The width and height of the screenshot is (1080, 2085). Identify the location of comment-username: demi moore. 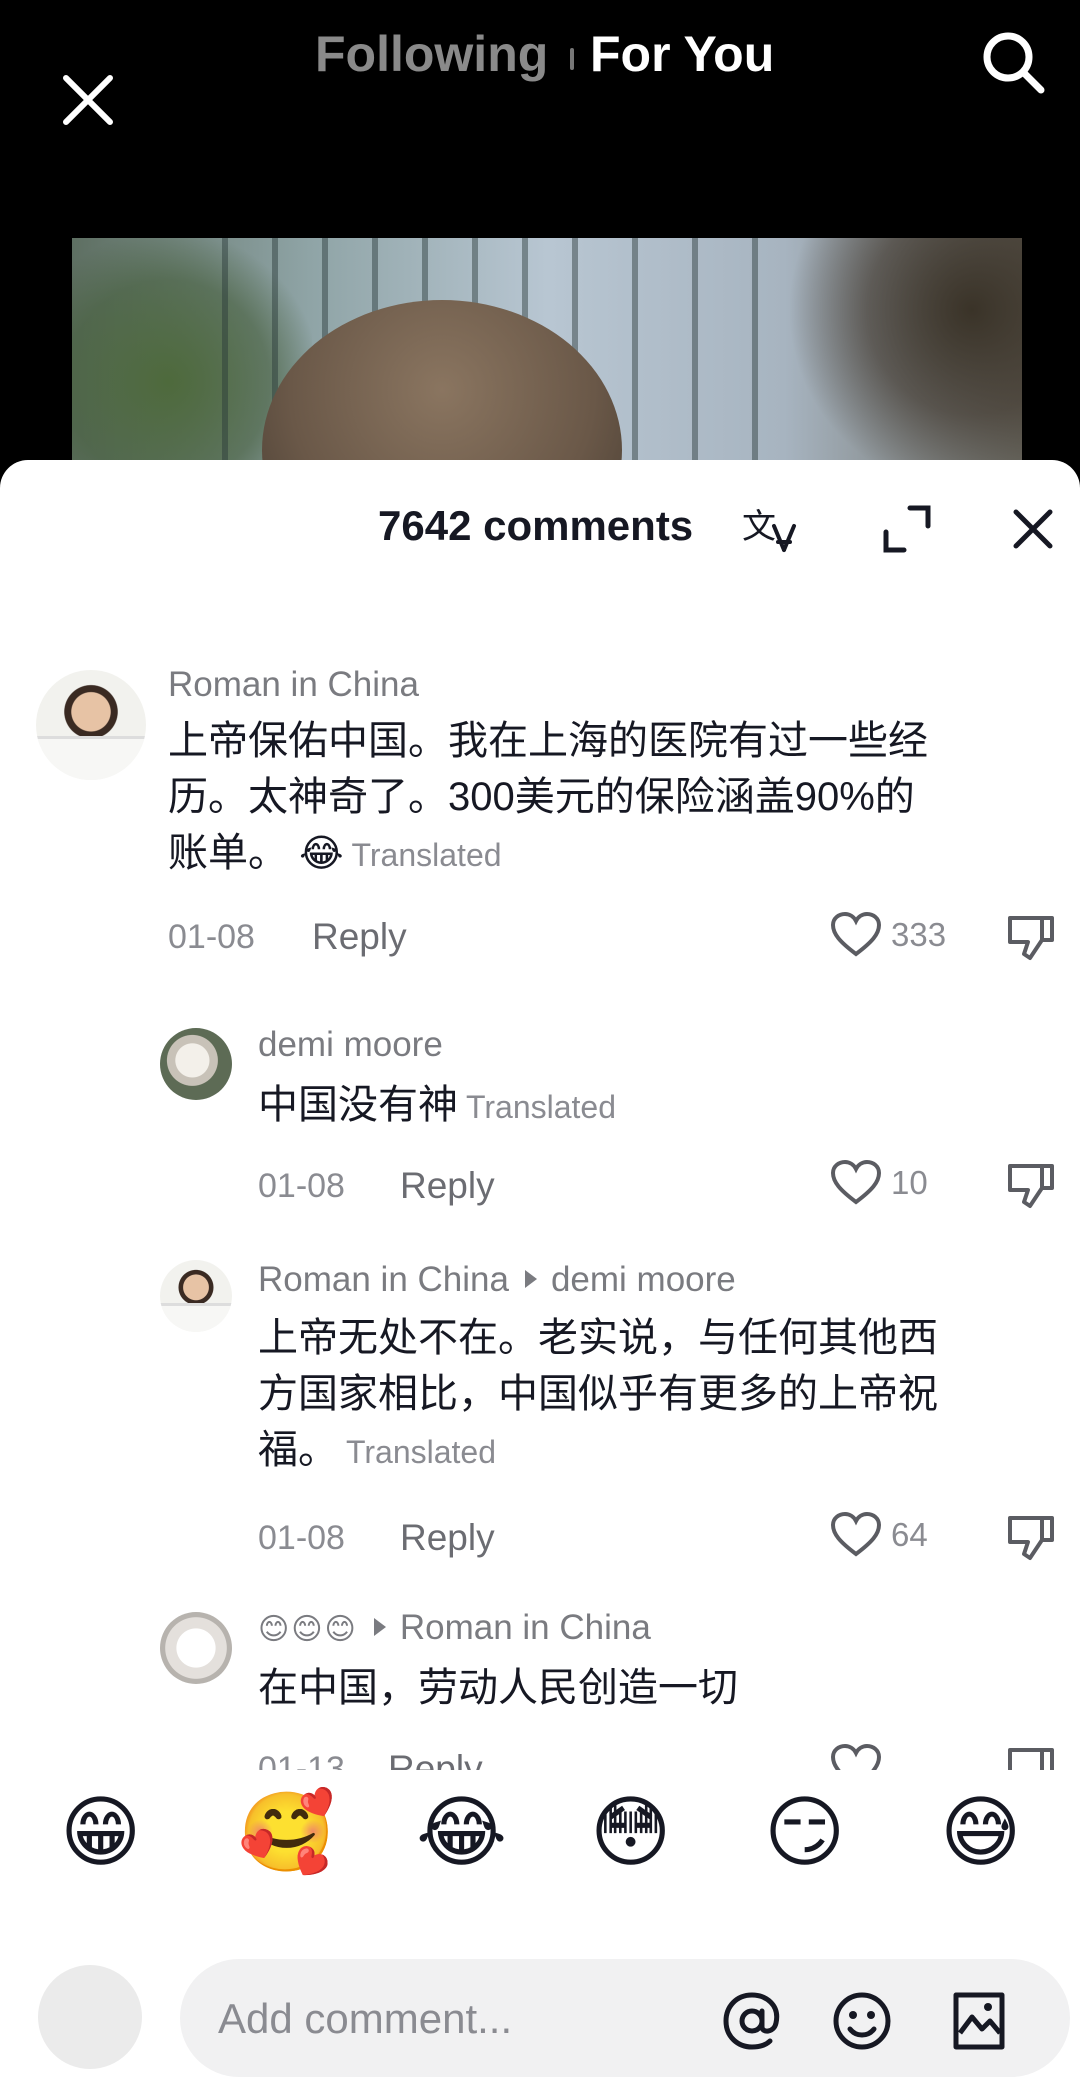
(350, 1045).